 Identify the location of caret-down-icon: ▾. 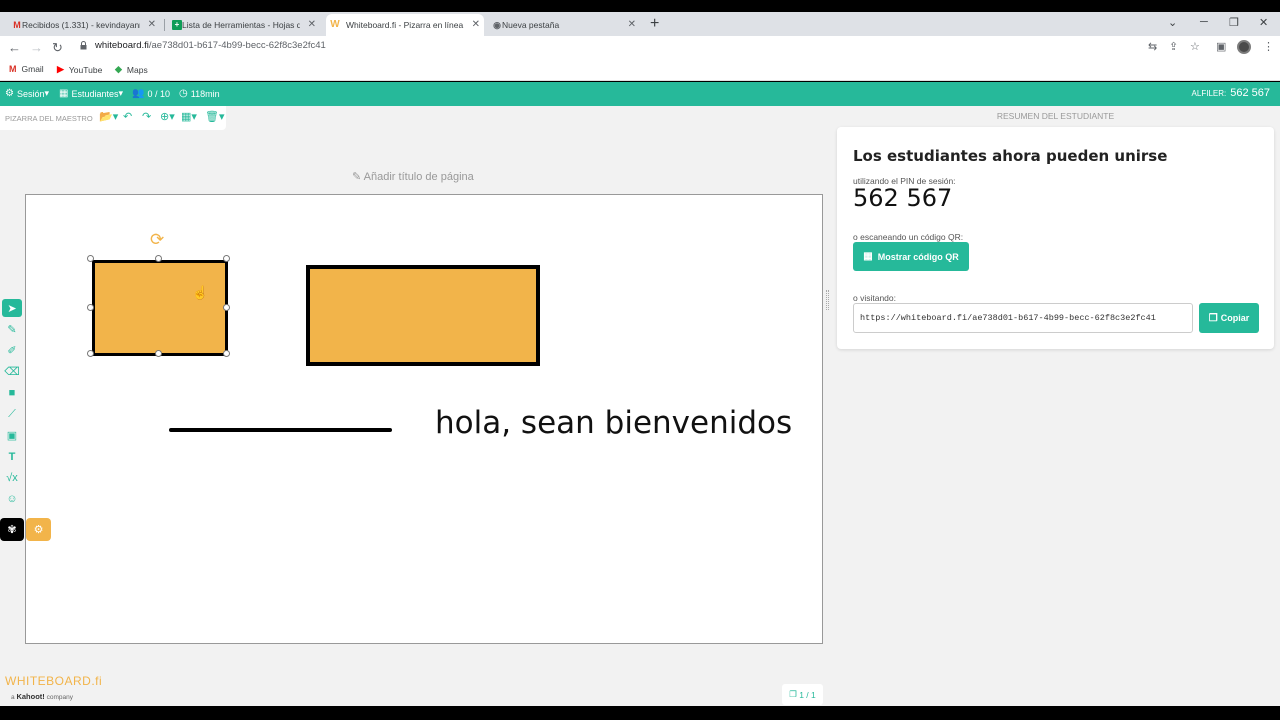
(47, 93).